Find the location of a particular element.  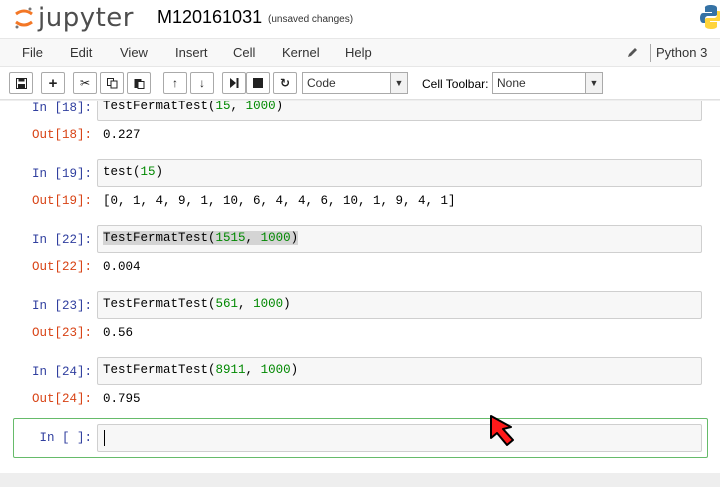

menu-help: Help is located at coordinates (358, 52).